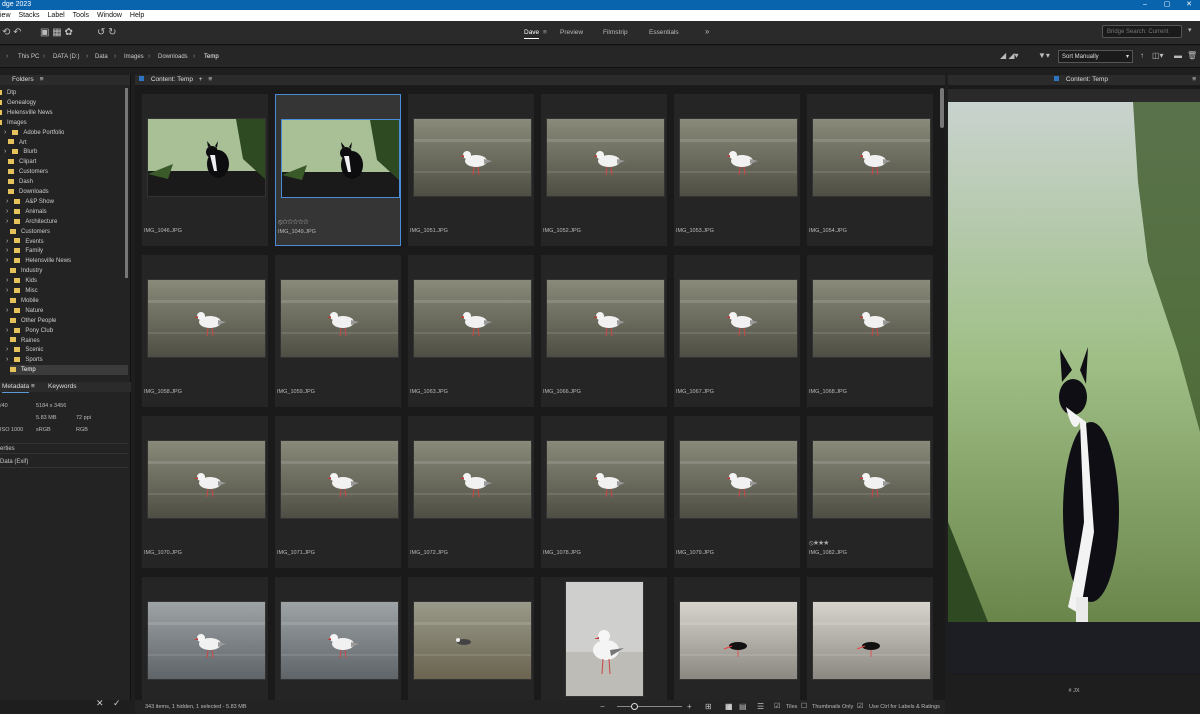 The height and width of the screenshot is (714, 1200). Describe the element at coordinates (12, 32) in the screenshot. I see `back-forward-icon: ⟲ ↶` at that location.